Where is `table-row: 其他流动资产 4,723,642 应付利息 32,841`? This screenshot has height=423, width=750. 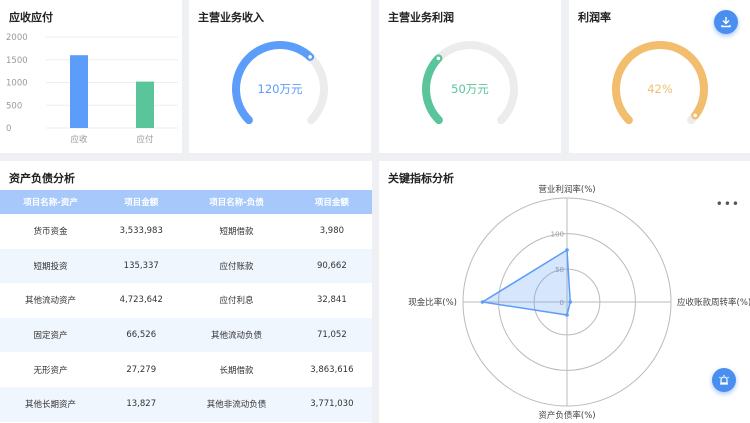
table-row: 其他流动资产 4,723,642 应付利息 32,841 is located at coordinates (186, 300).